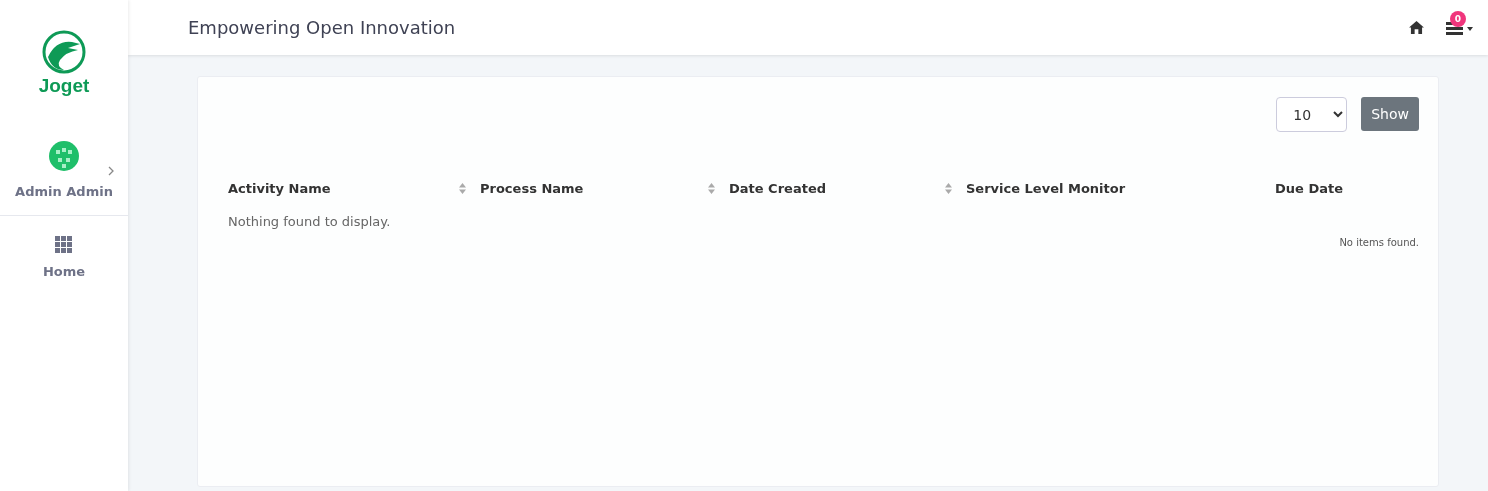  I want to click on empty-message: Nothing found to display., so click(310, 221).